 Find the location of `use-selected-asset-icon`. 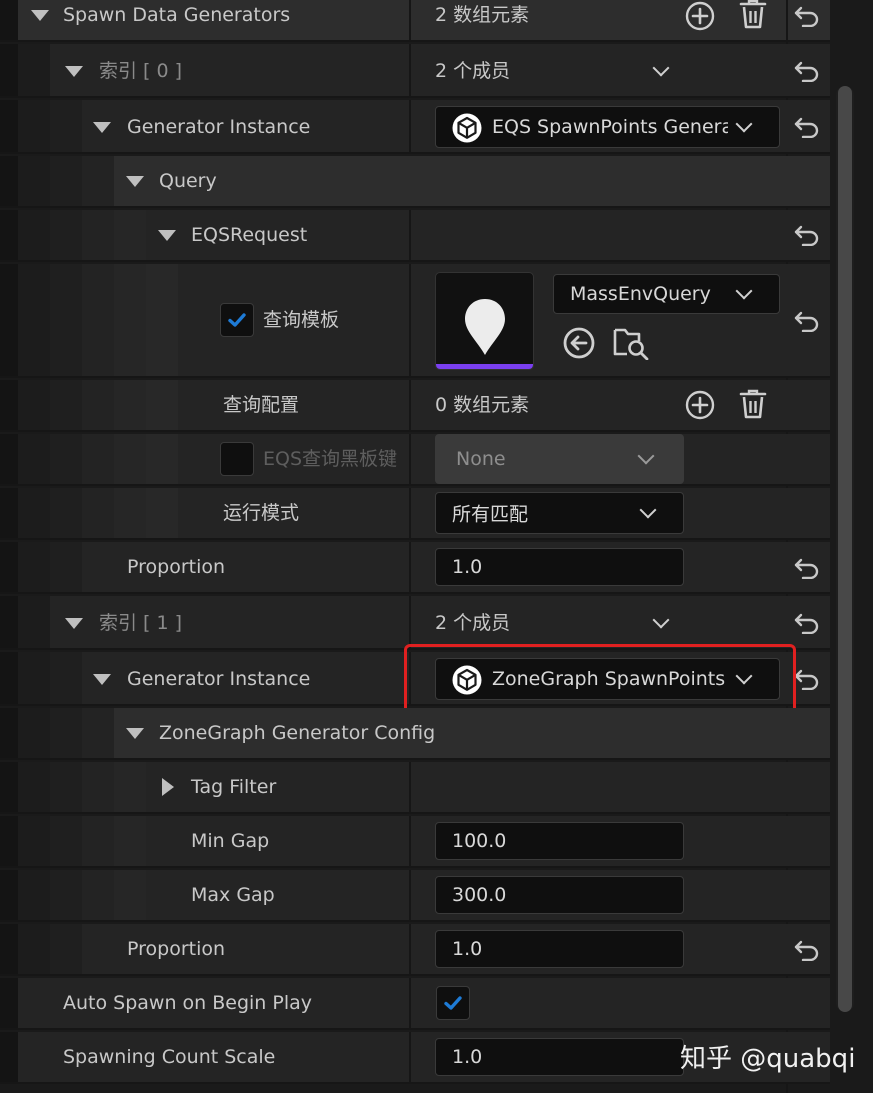

use-selected-asset-icon is located at coordinates (579, 343).